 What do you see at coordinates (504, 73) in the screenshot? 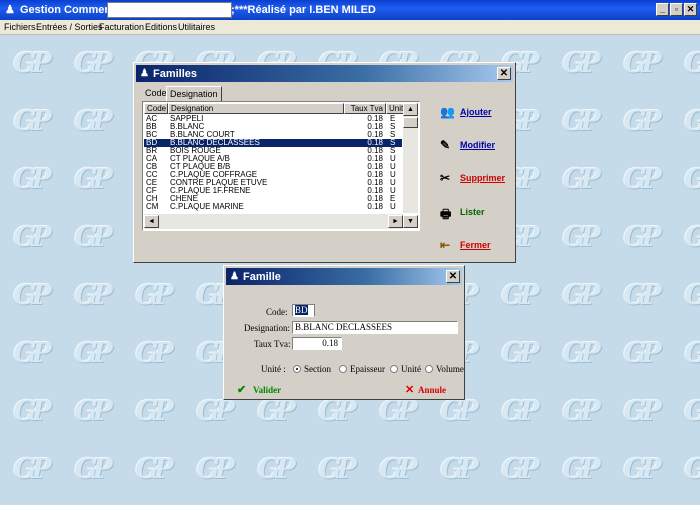
I see `familles-close-button: ✕` at bounding box center [504, 73].